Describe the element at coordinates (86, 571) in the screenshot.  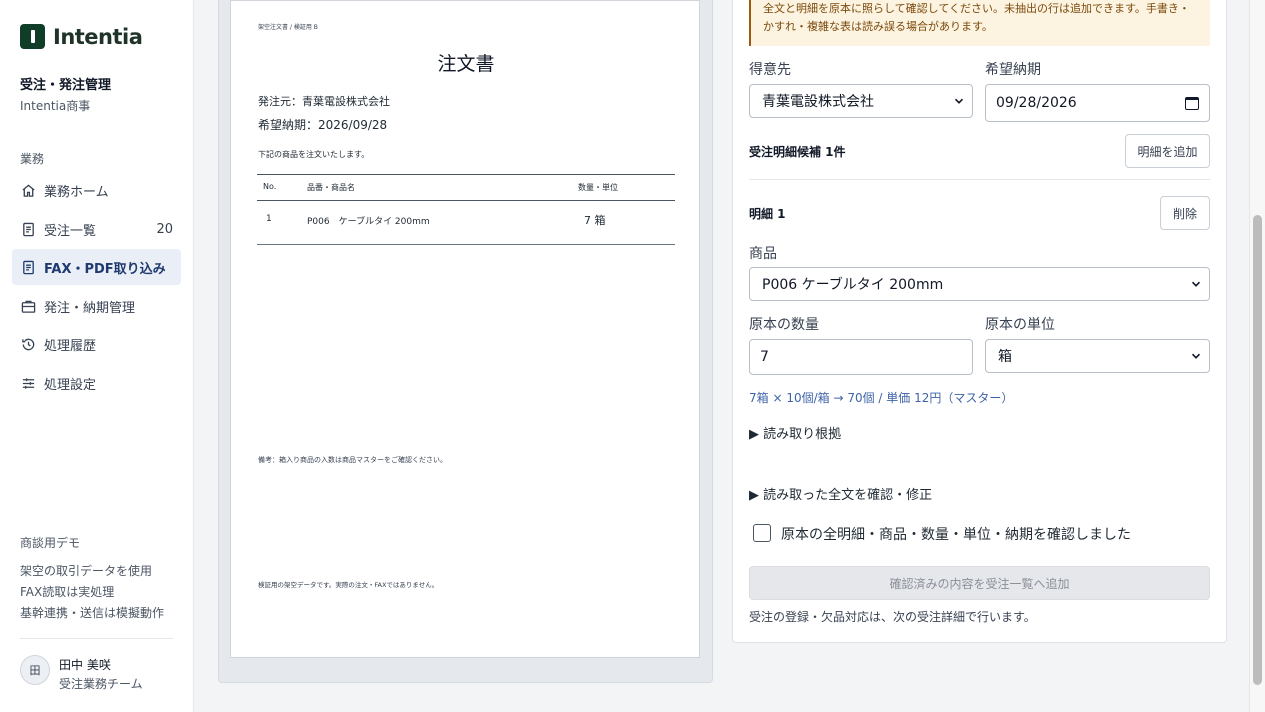
I see `demo-note: 架空の取引データを使用` at that location.